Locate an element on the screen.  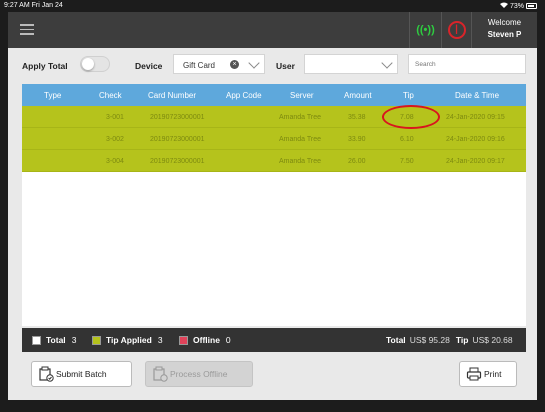
grand-total: Total US$ 95.28 Tip US$ 20.68 is located at coordinates (449, 340).